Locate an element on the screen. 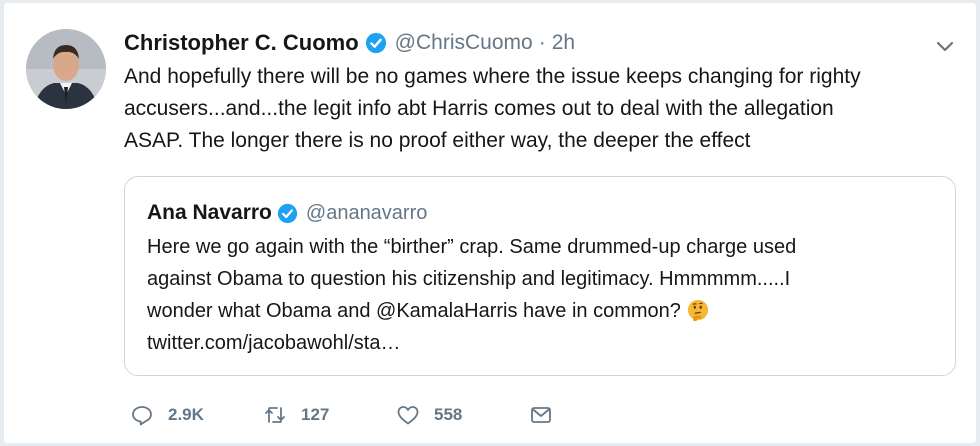 This screenshot has width=980, height=446. retweet-button: 127 is located at coordinates (329, 415).